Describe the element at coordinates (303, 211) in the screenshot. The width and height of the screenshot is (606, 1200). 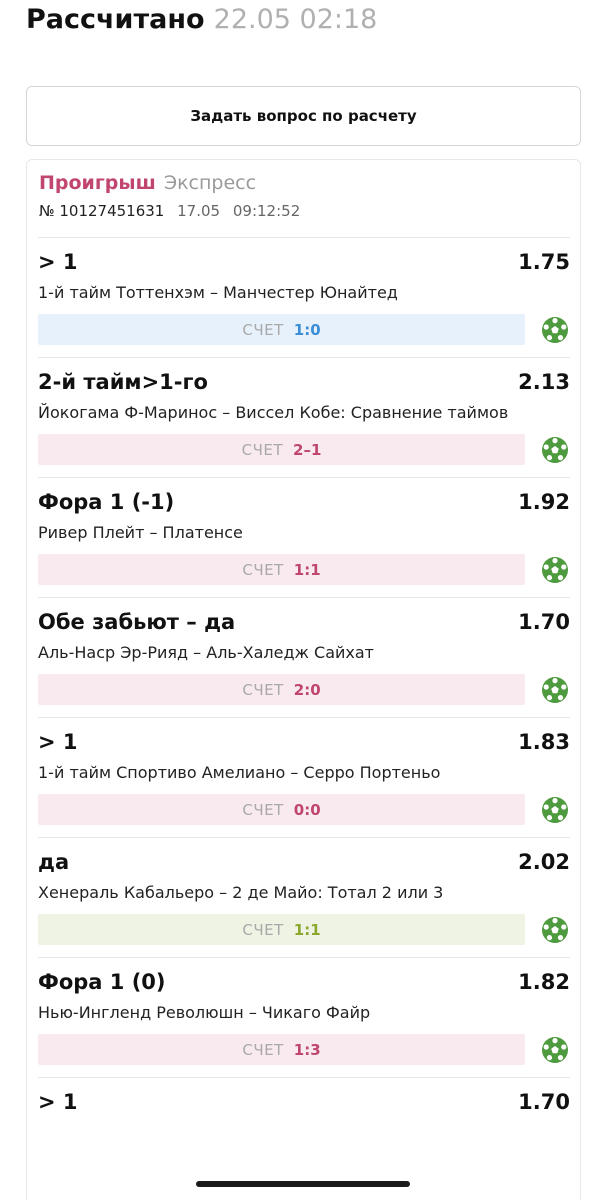
I see `ticket-meta: № 10127451631 17.05 09:12:52` at that location.